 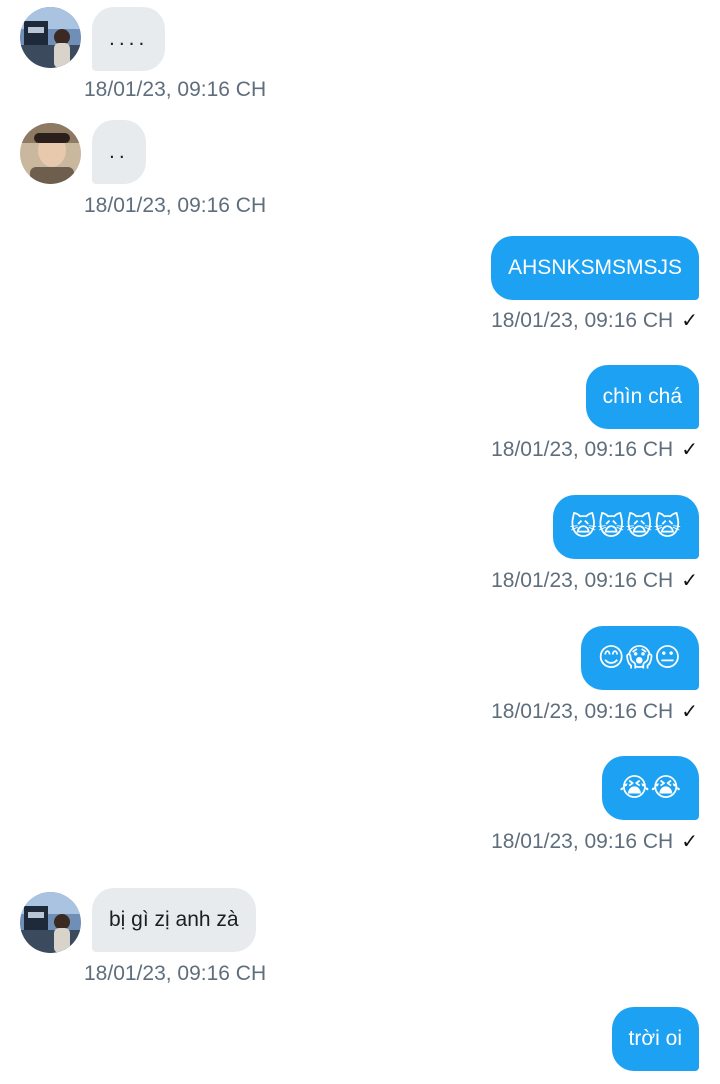 I want to click on outgoing-message: trời oi, so click(x=655, y=1039).